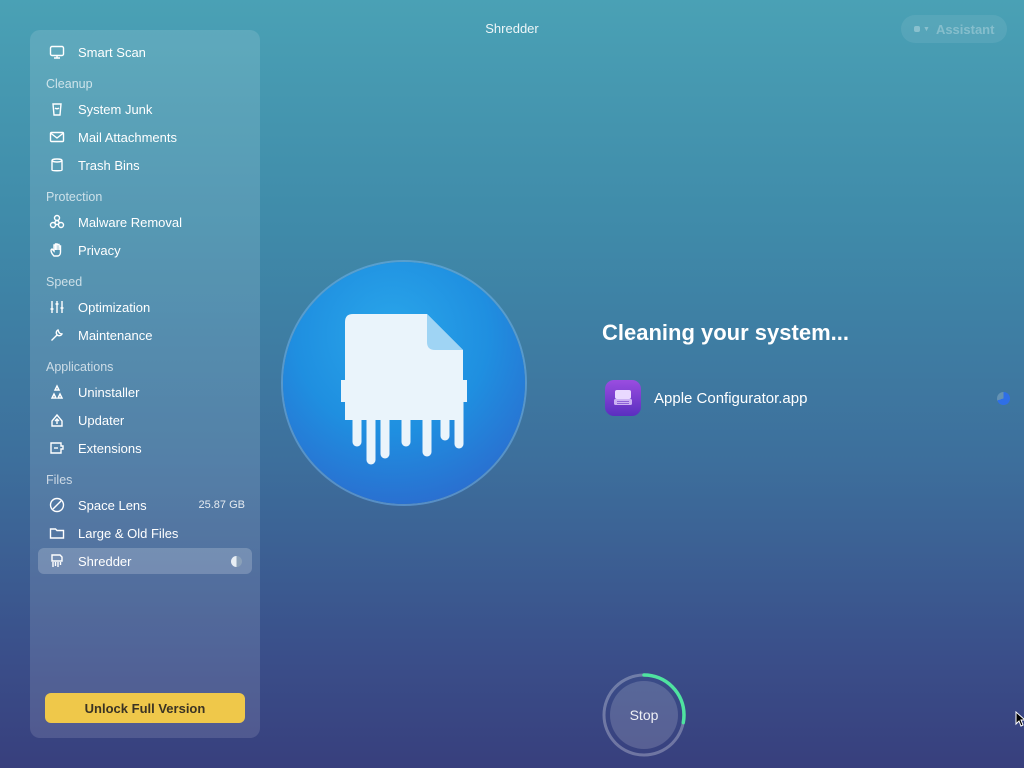 This screenshot has height=768, width=1024. Describe the element at coordinates (404, 383) in the screenshot. I see `shredder-hero-icon` at that location.